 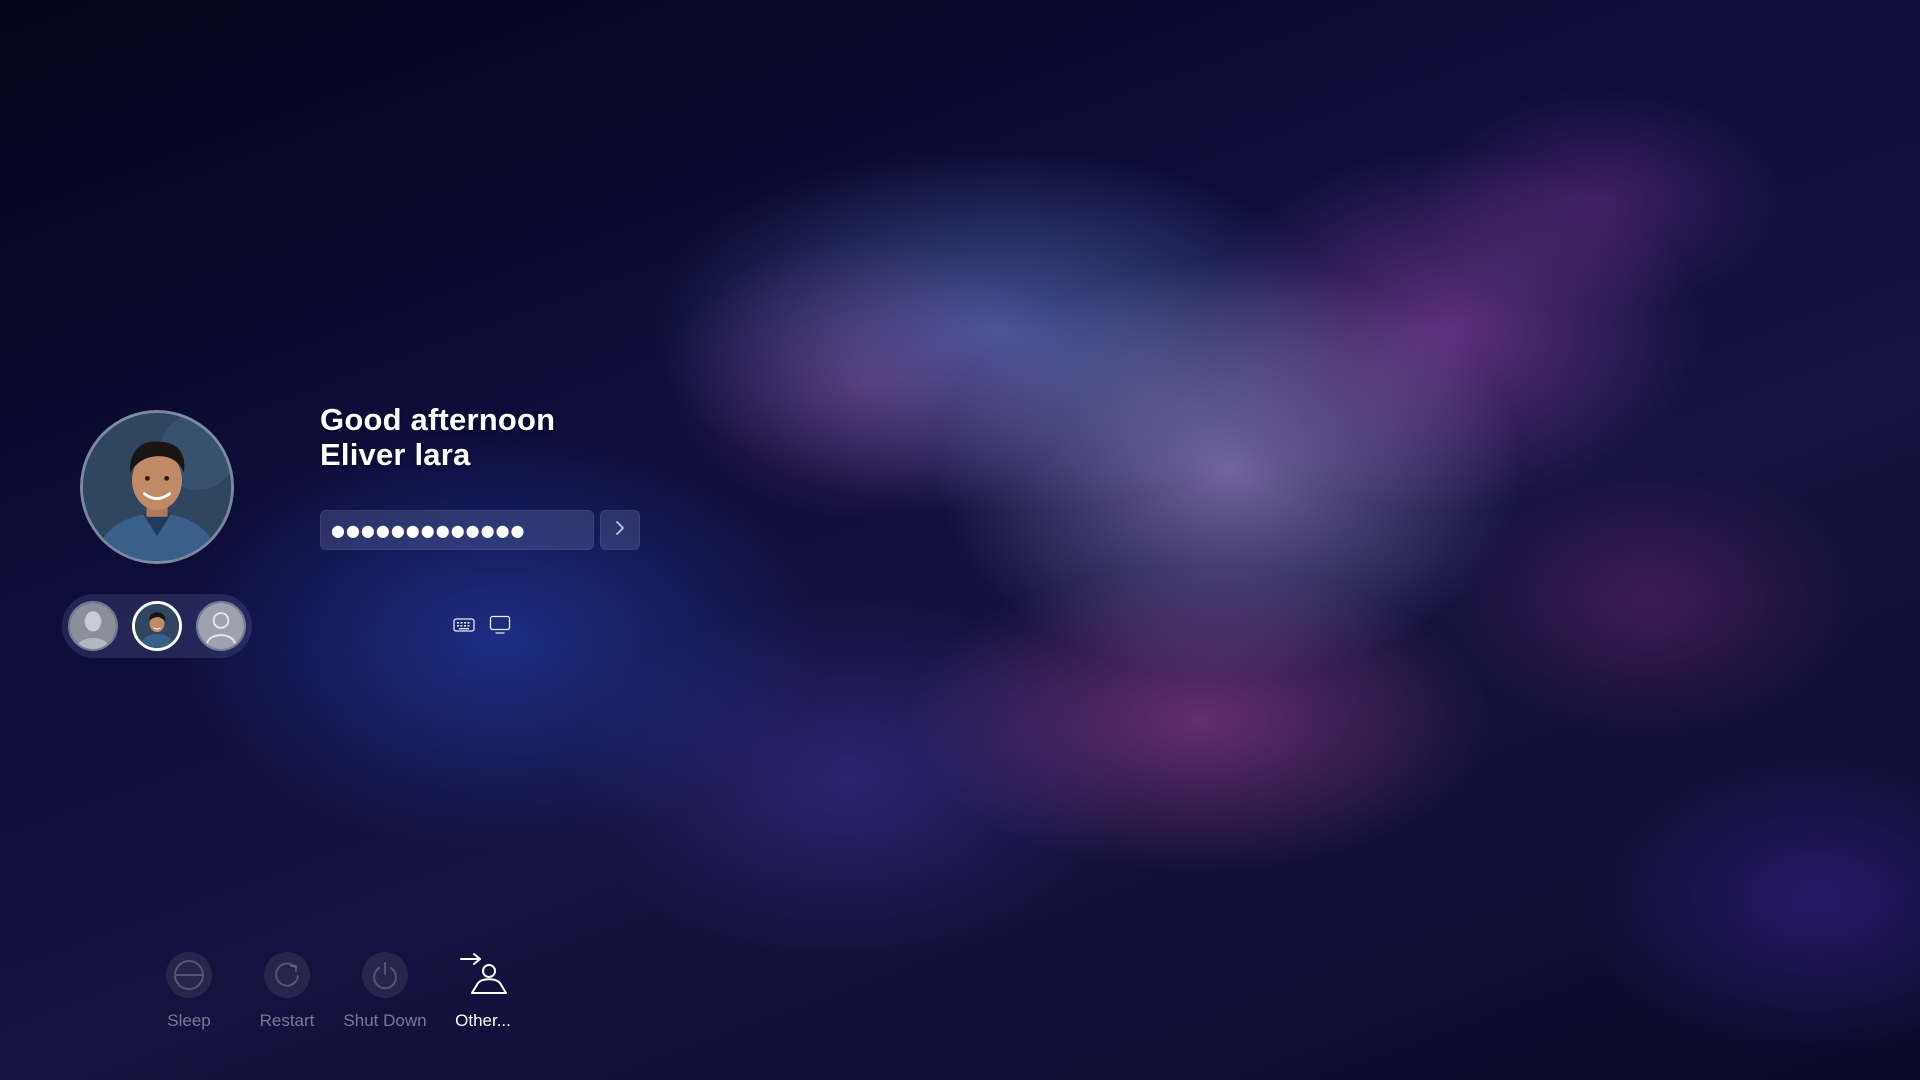 I want to click on greeting: Good afternoon Eliver lara, so click(x=437, y=437).